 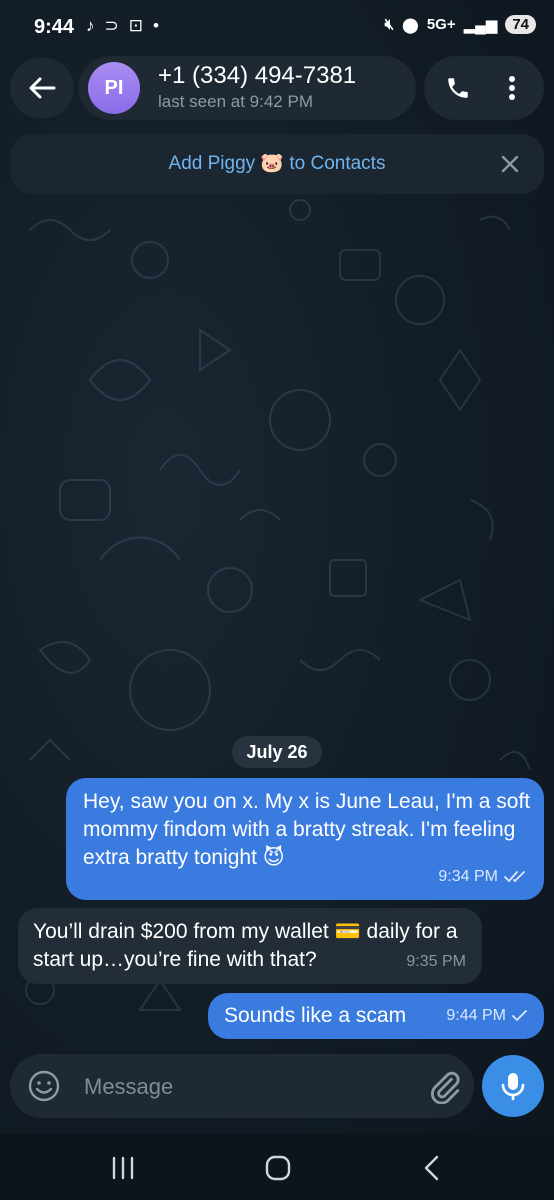 I want to click on back-nav-icon, so click(x=432, y=1168).